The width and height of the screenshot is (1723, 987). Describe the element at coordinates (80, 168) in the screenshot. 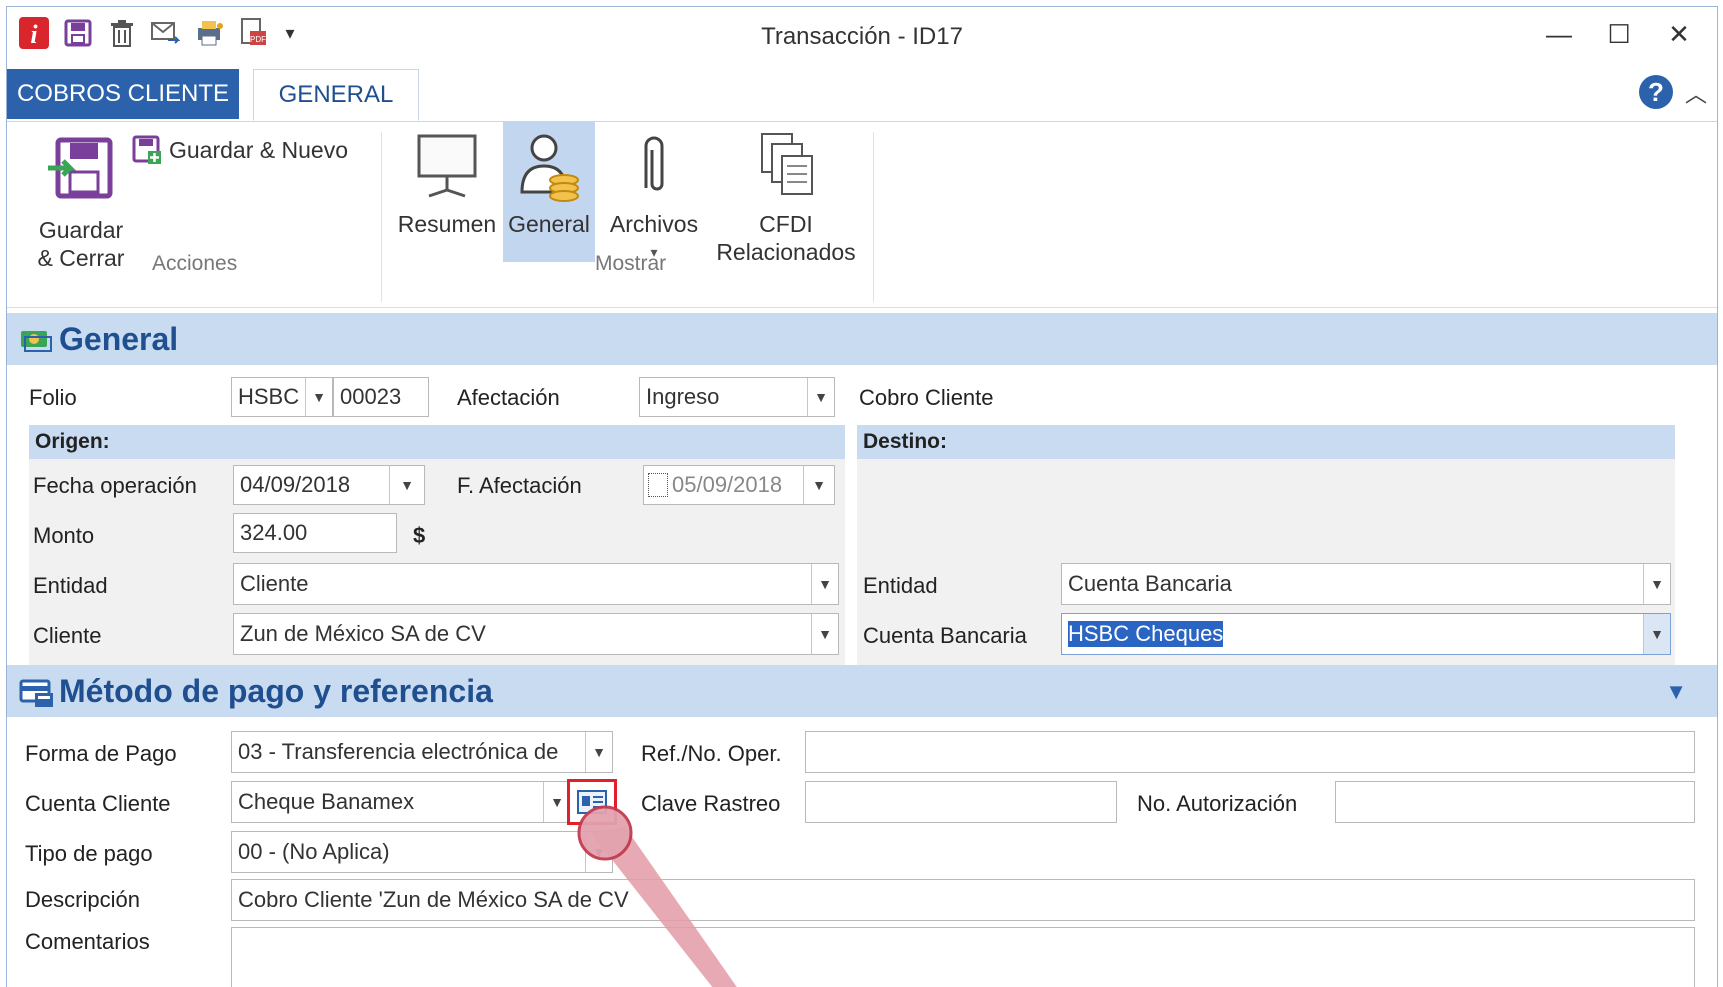

I see `save-close-icon` at that location.